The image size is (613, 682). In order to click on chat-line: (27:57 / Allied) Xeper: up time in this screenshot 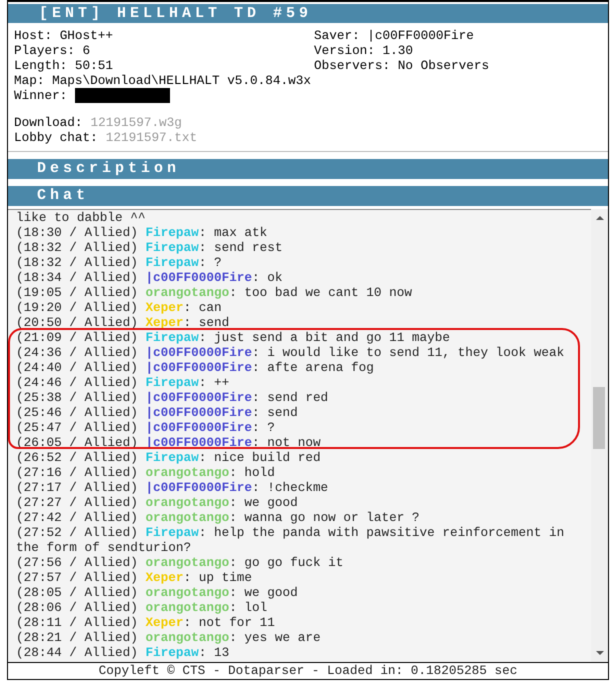, I will do `click(135, 577)`.